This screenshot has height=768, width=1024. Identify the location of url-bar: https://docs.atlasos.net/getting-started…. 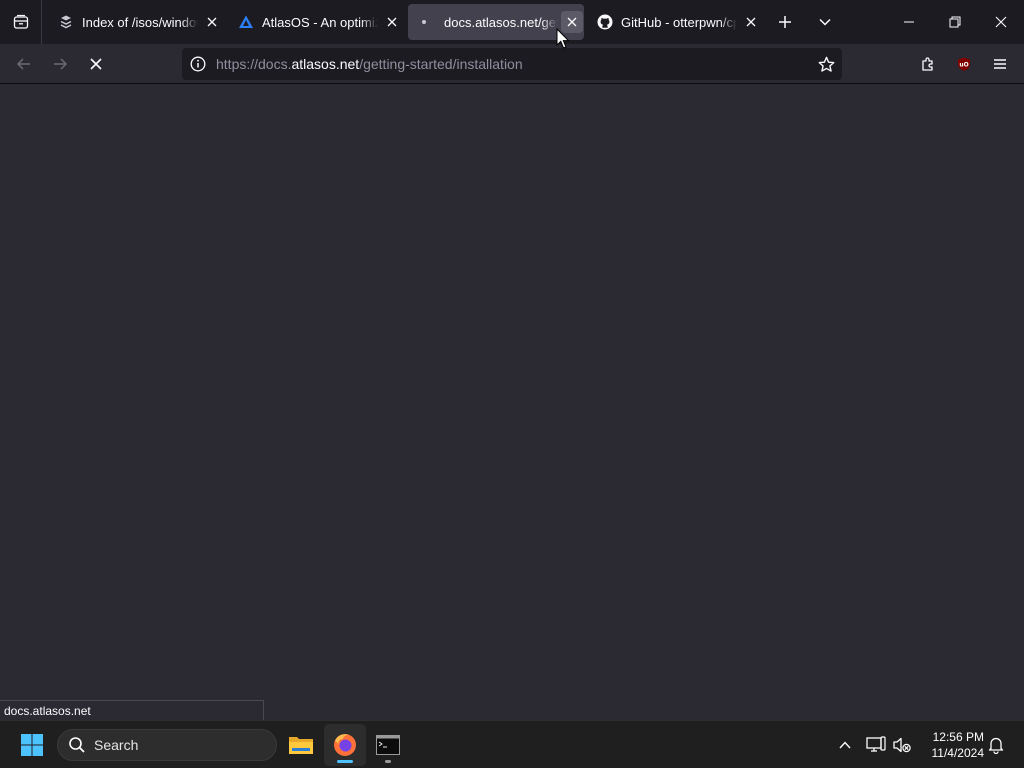
(512, 64).